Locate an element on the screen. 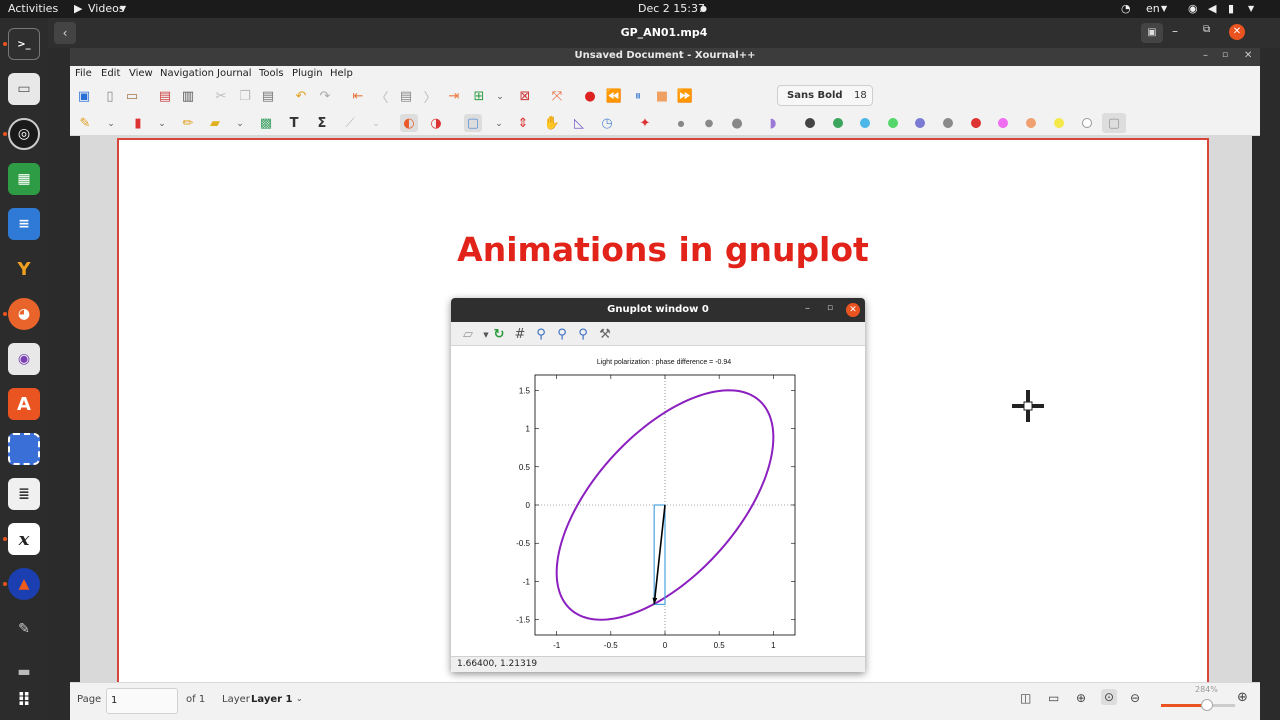 The height and width of the screenshot is (720, 1280). menu-plugin: Plugin is located at coordinates (307, 73).